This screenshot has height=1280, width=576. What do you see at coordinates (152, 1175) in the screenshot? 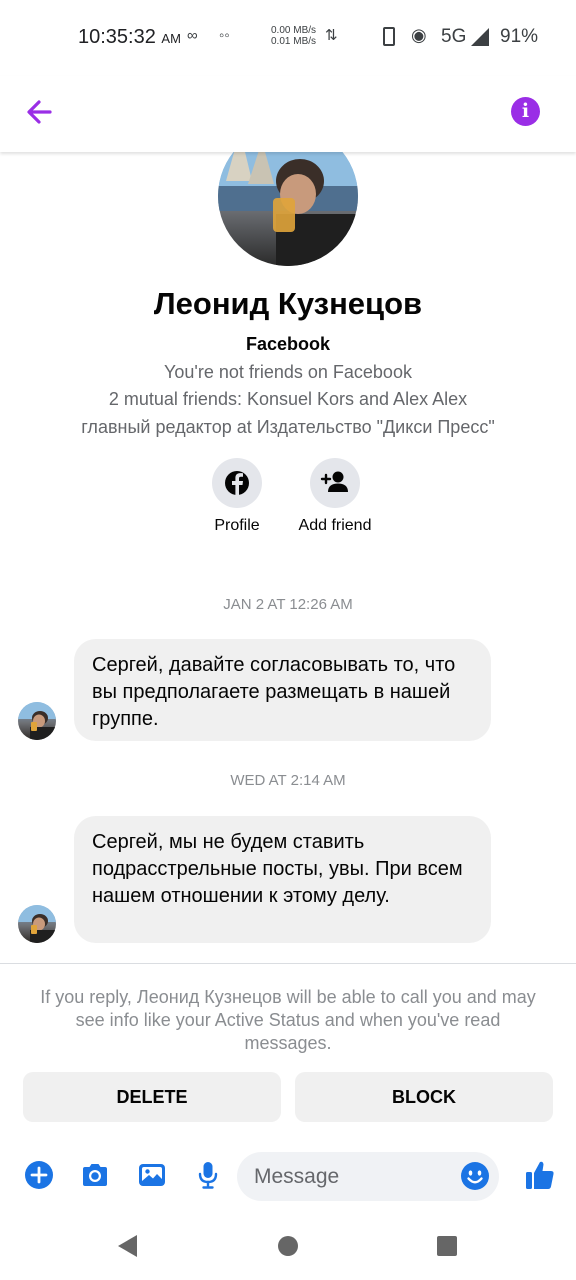
I see `gallery-icon` at bounding box center [152, 1175].